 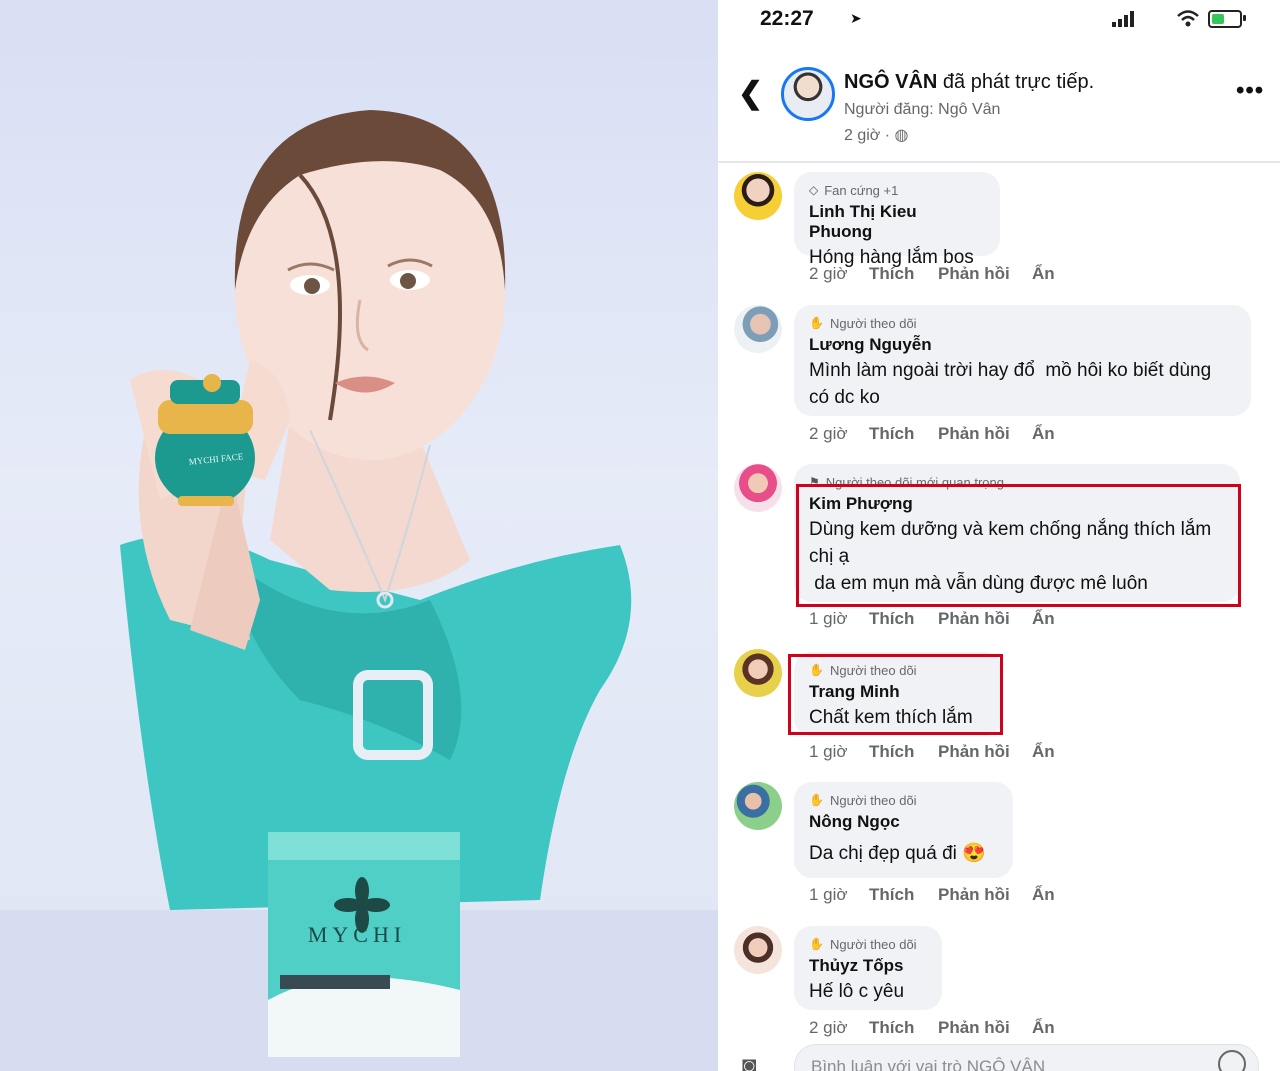 I want to click on camera-icon: ◙, so click(x=749, y=1061).